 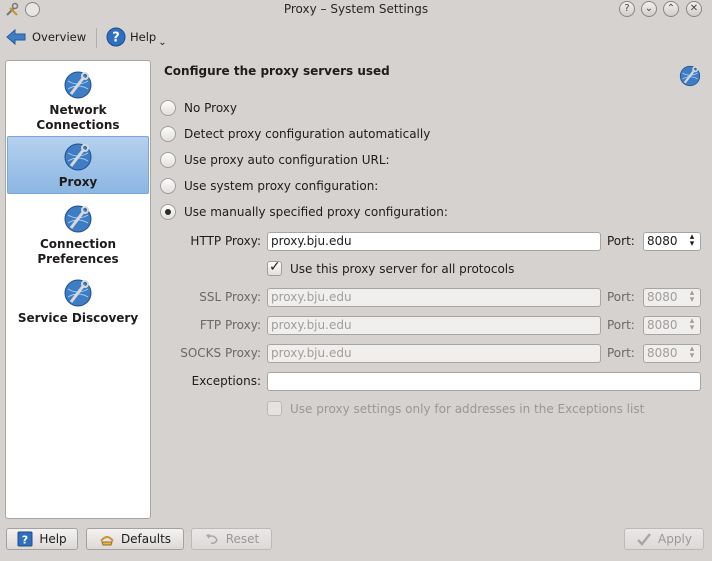 I want to click on close-button: ✕, so click(x=694, y=9).